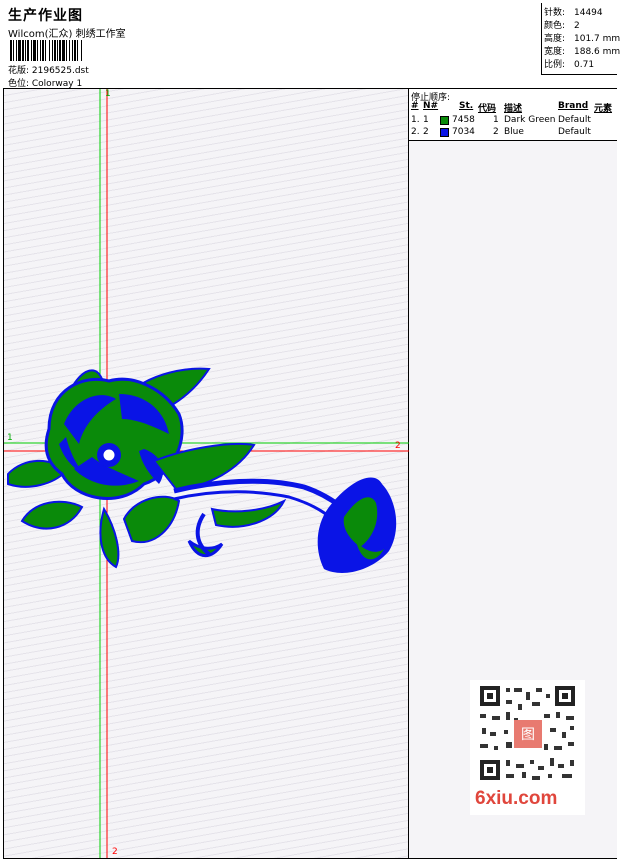 Image resolution: width=620 pixels, height=861 pixels. Describe the element at coordinates (82, 50) in the screenshot. I see `barcode-bar` at that location.